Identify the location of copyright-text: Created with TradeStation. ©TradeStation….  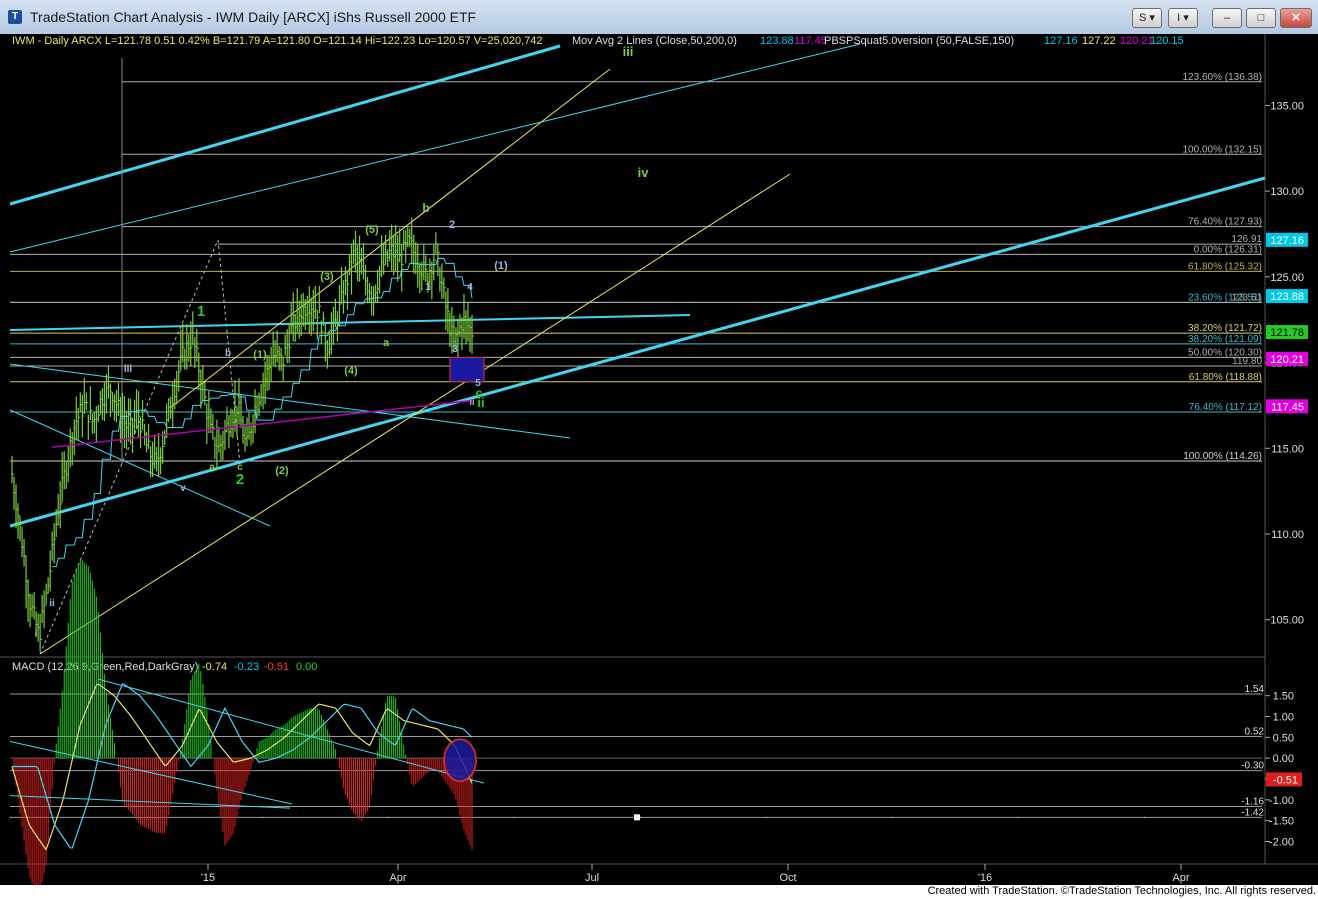
(1121, 891).